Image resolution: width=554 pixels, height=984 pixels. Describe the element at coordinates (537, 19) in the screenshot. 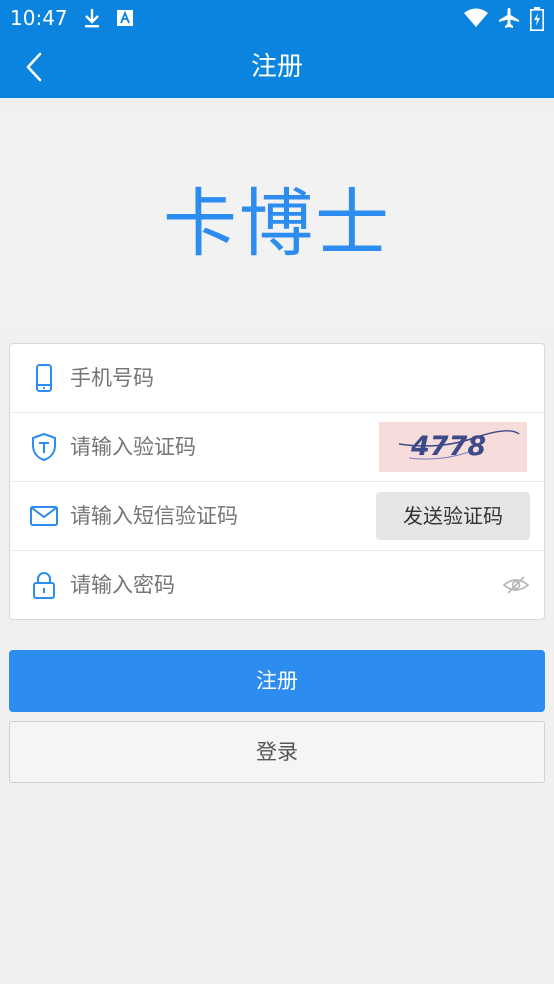

I see `battery-icon` at that location.